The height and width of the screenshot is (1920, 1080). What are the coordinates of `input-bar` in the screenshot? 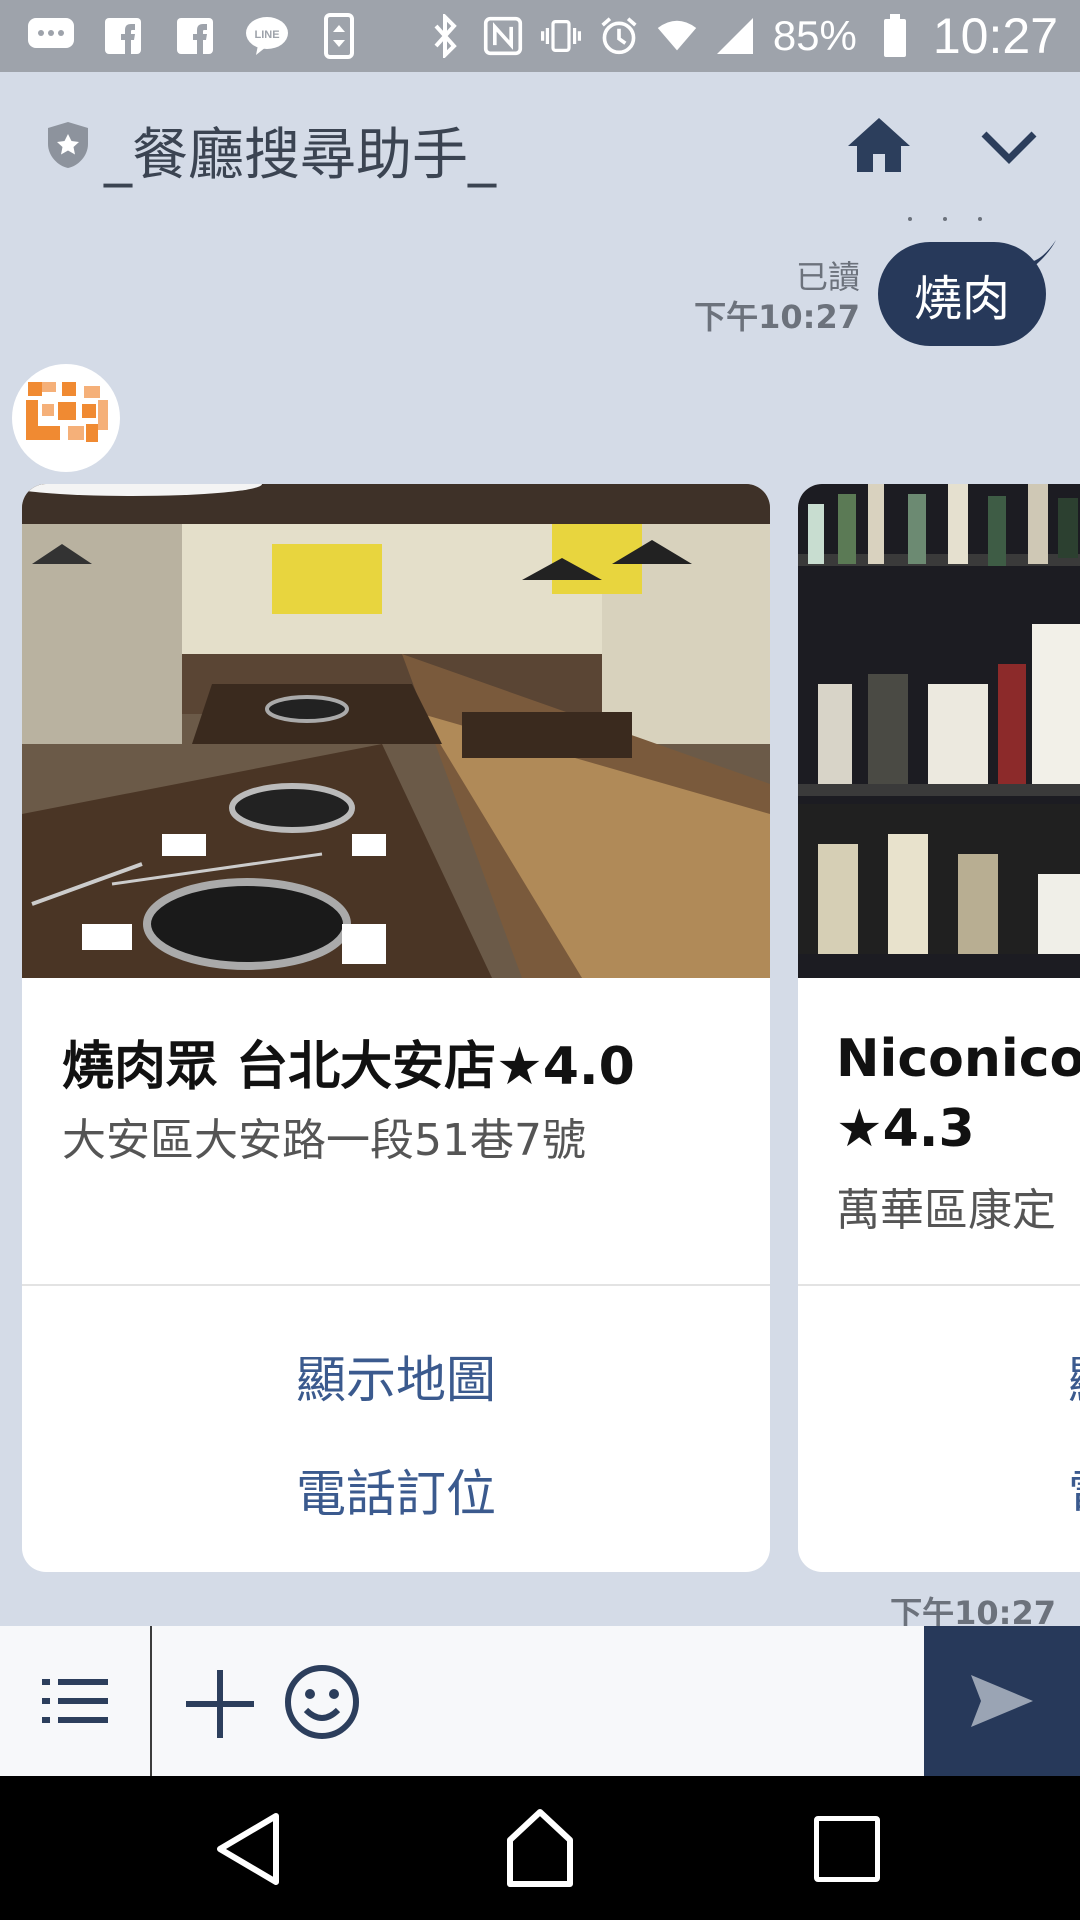 It's located at (540, 1701).